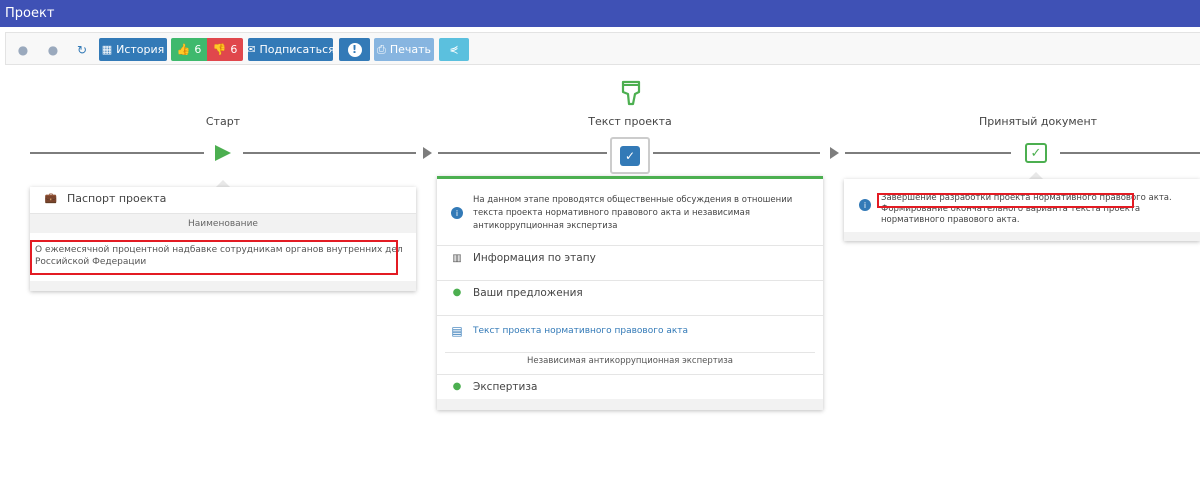 The width and height of the screenshot is (1200, 482). Describe the element at coordinates (82, 49) in the screenshot. I see `refresh-icon: ↻` at that location.